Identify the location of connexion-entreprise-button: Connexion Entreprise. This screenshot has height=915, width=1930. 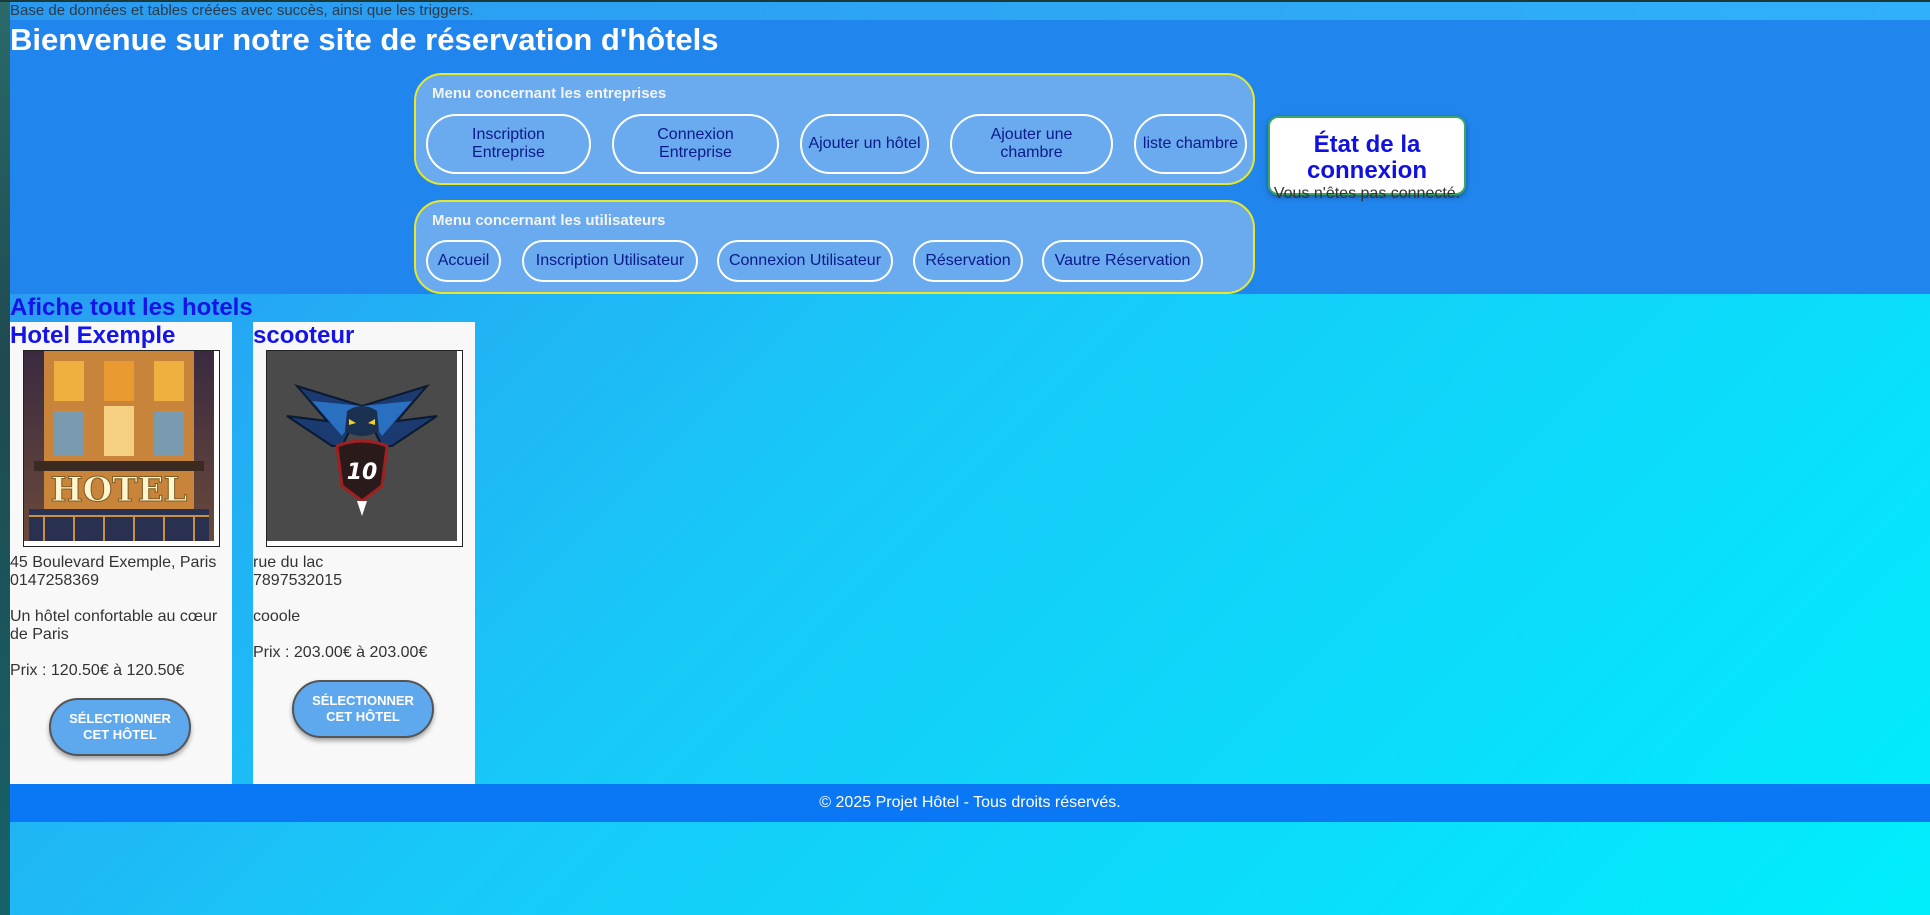
(695, 144).